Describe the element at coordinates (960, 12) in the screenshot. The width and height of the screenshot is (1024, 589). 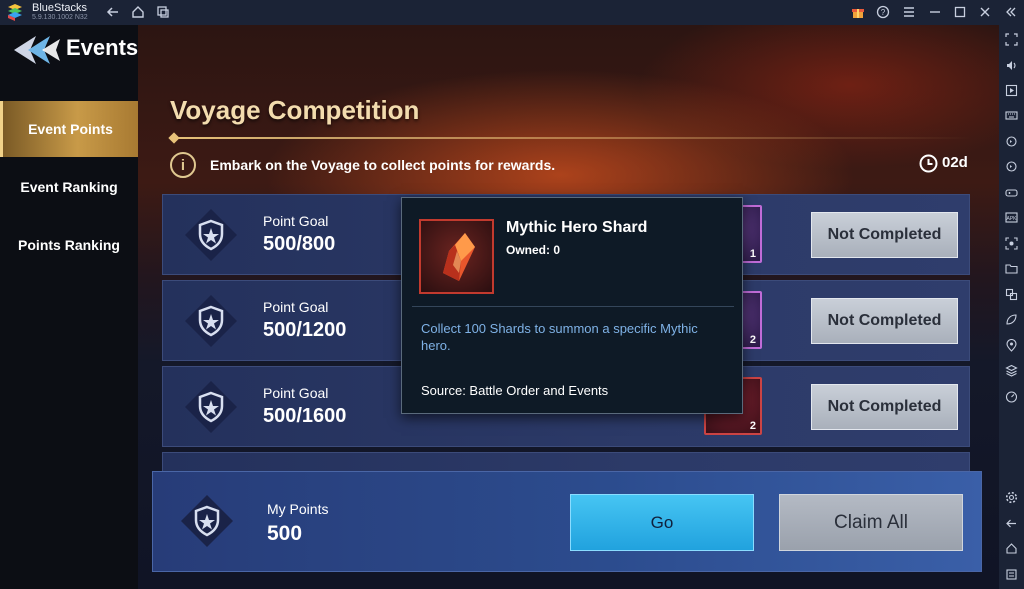
I see `maximize-icon` at that location.